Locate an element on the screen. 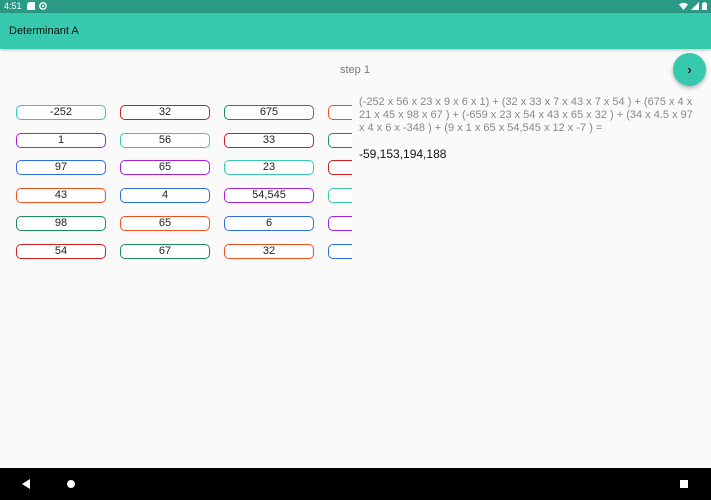  matrix-cell: 56 is located at coordinates (165, 140).